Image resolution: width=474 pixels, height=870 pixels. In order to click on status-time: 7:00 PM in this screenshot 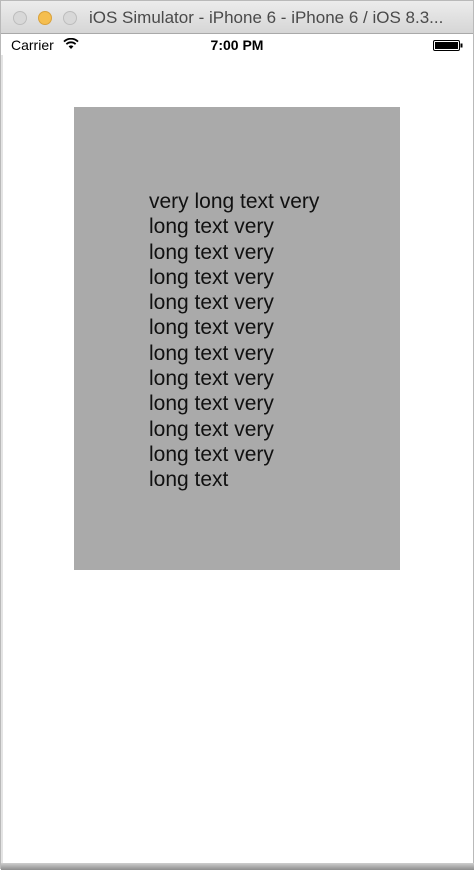, I will do `click(237, 45)`.